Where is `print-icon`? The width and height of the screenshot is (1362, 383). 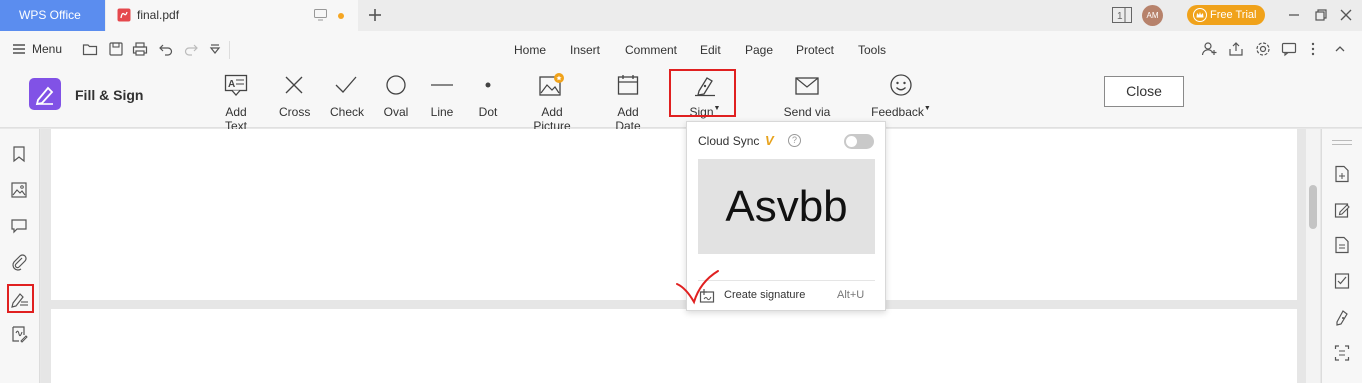 print-icon is located at coordinates (140, 49).